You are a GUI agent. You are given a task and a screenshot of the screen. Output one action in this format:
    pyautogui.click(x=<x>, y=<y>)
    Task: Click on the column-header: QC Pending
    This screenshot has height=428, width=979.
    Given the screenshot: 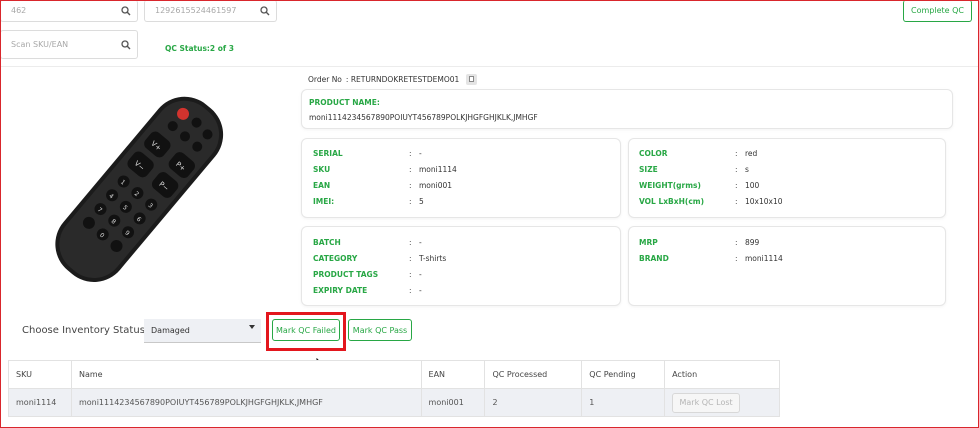 What is the action you would take?
    pyautogui.click(x=623, y=374)
    